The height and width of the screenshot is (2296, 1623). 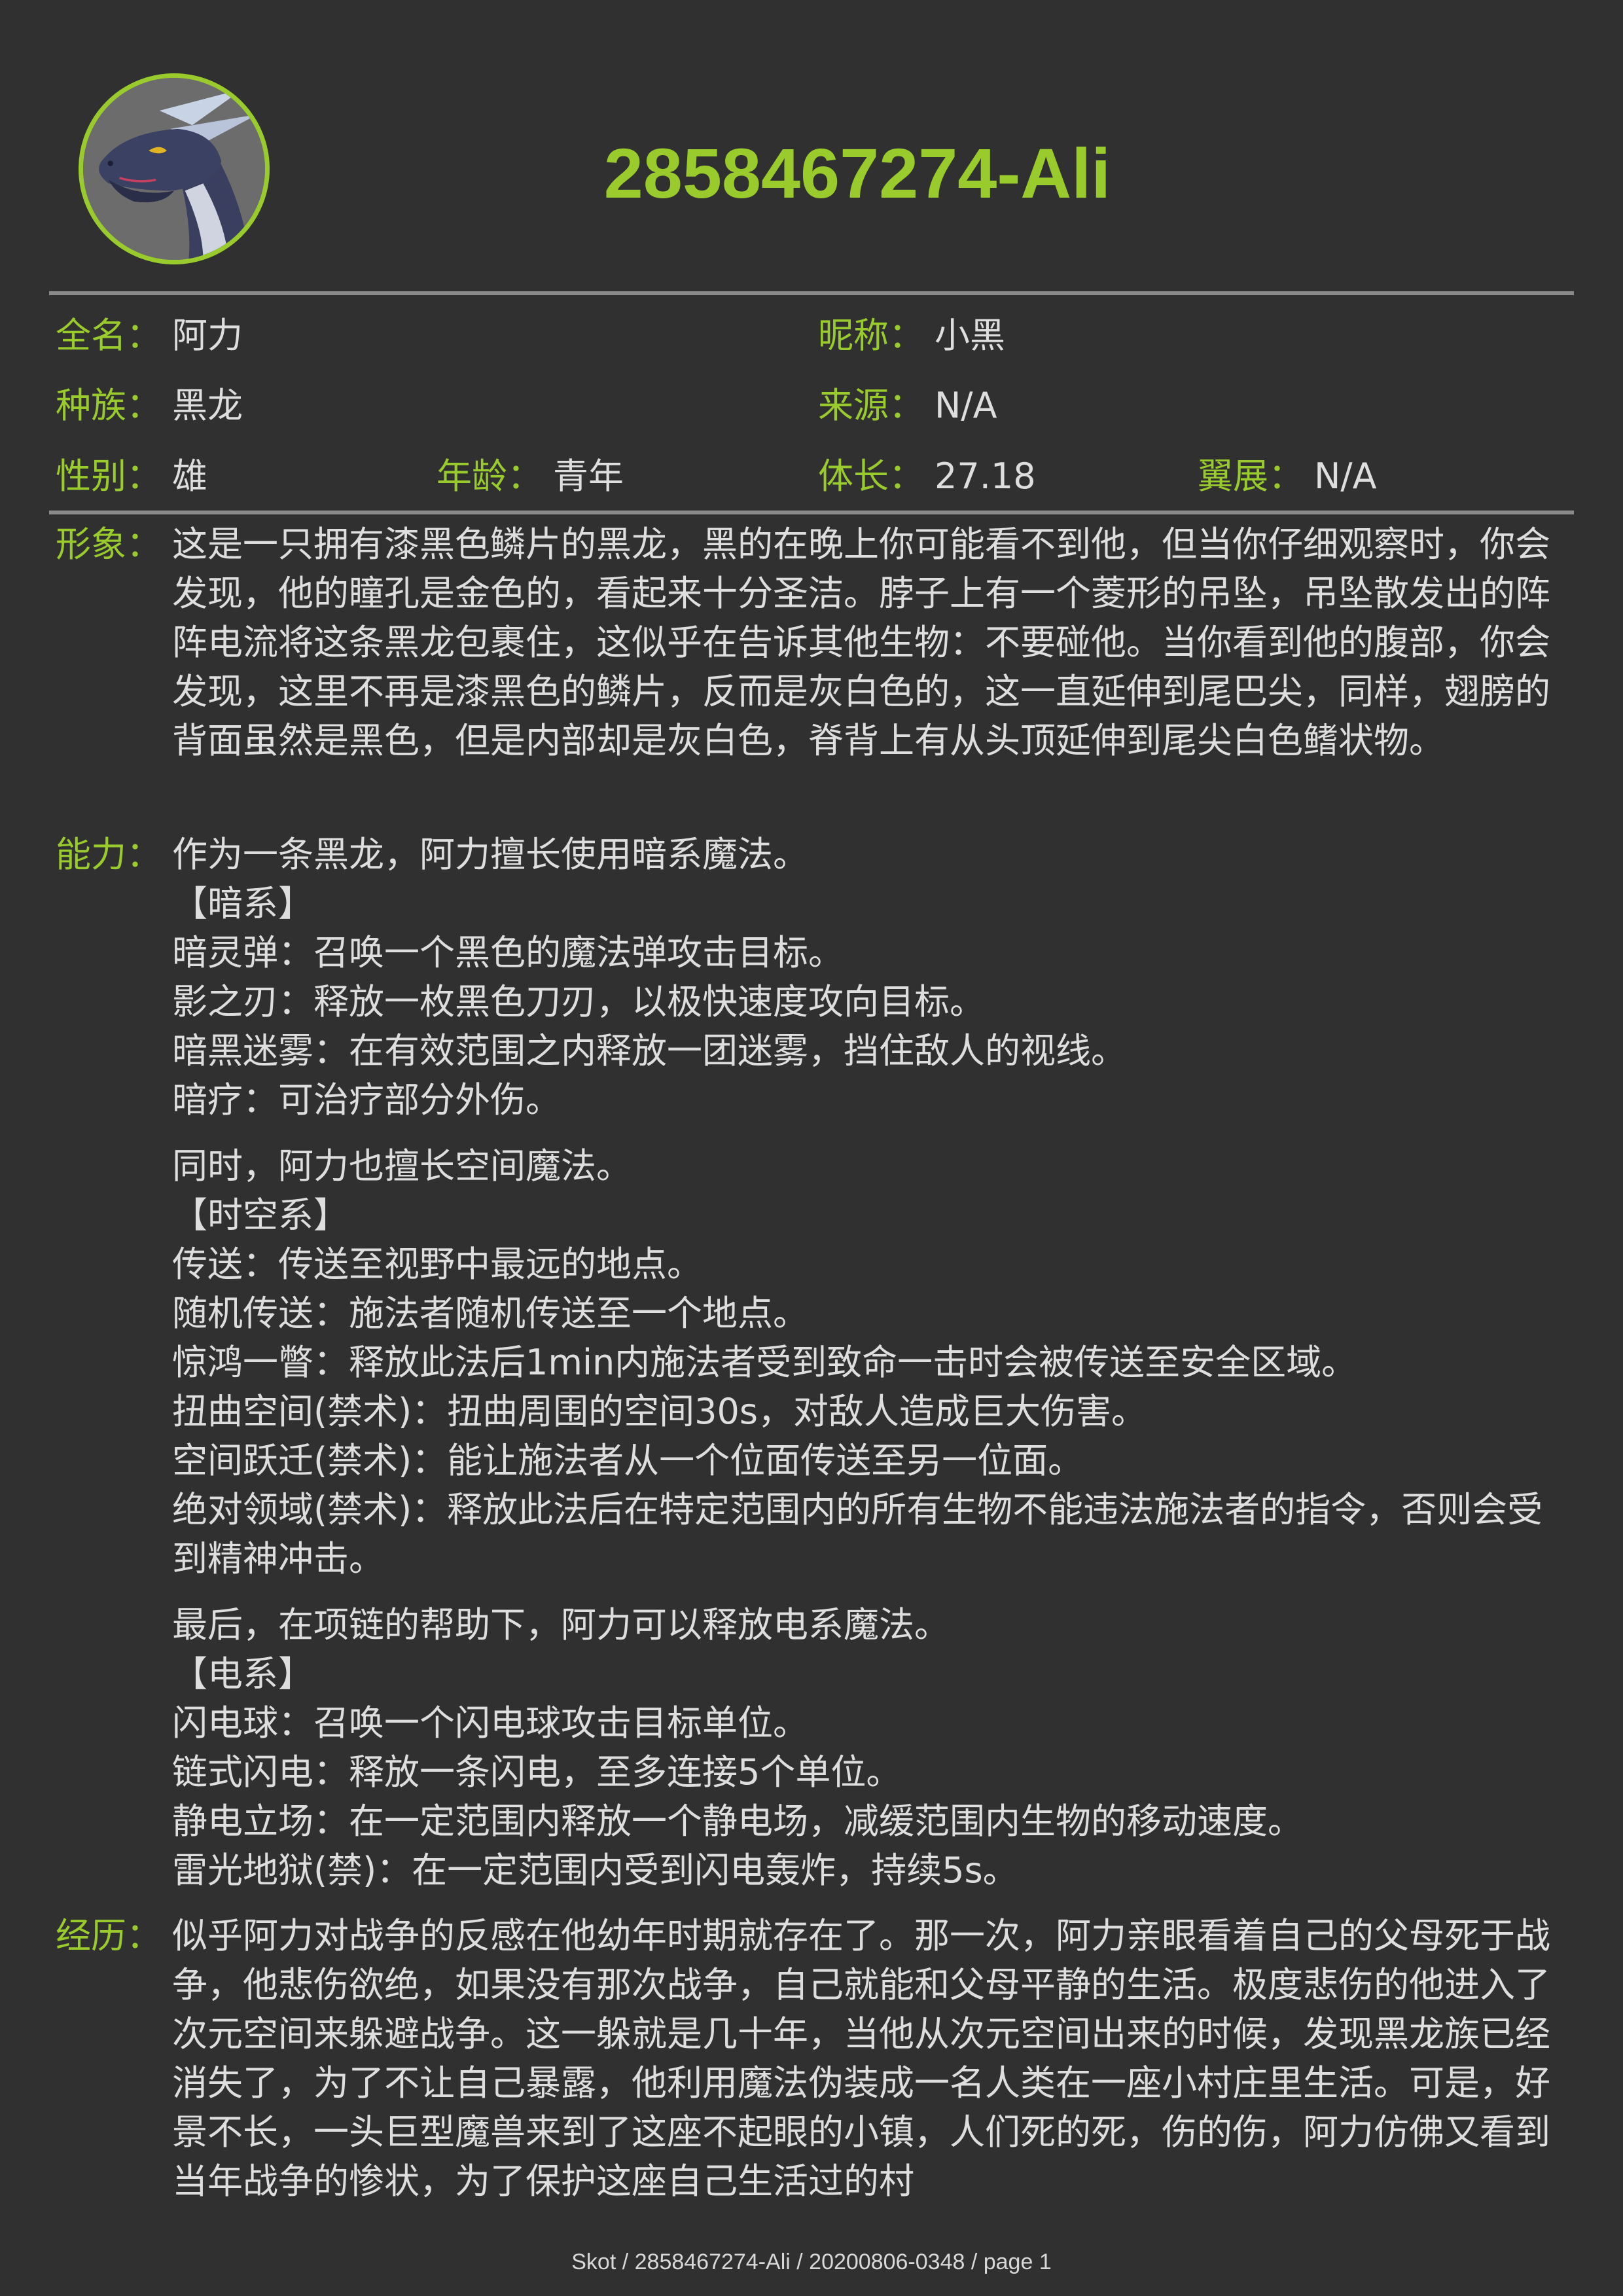 What do you see at coordinates (243, 903) in the screenshot?
I see `ability-category: 【暗系】` at bounding box center [243, 903].